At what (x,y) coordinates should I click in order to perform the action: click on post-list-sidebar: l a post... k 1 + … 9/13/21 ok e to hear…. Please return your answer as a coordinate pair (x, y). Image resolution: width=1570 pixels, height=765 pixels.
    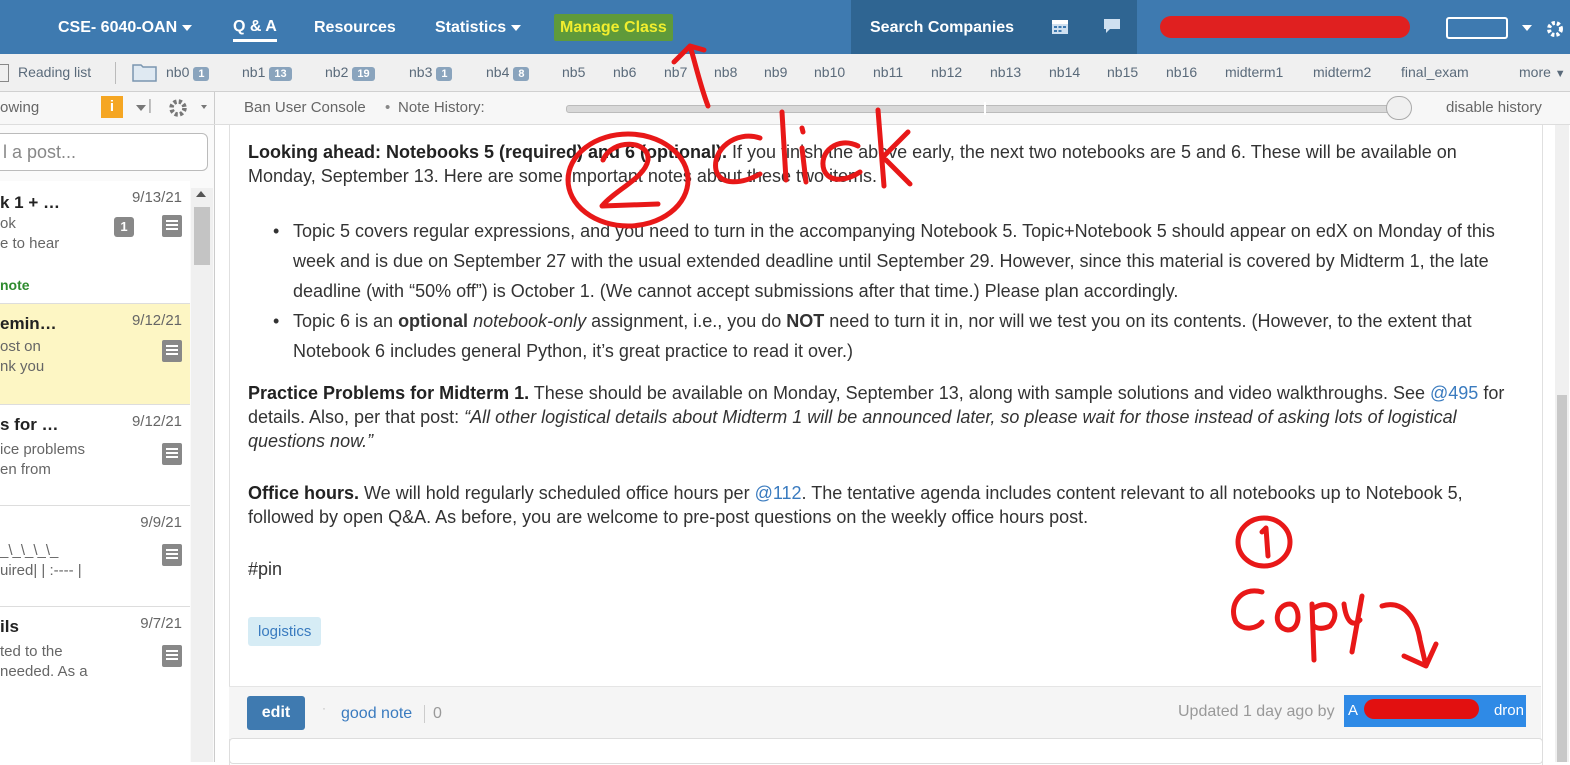
    Looking at the image, I should click on (107, 443).